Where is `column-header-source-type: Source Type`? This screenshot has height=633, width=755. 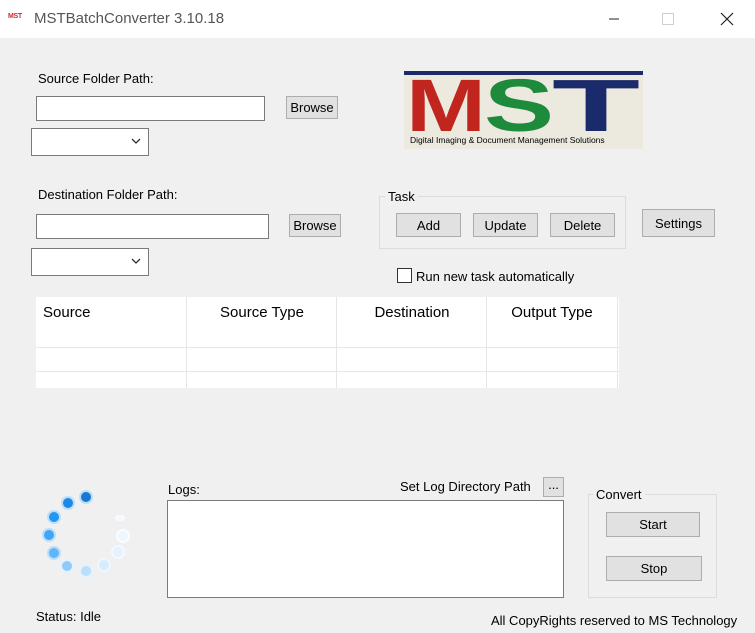 column-header-source-type: Source Type is located at coordinates (262, 312).